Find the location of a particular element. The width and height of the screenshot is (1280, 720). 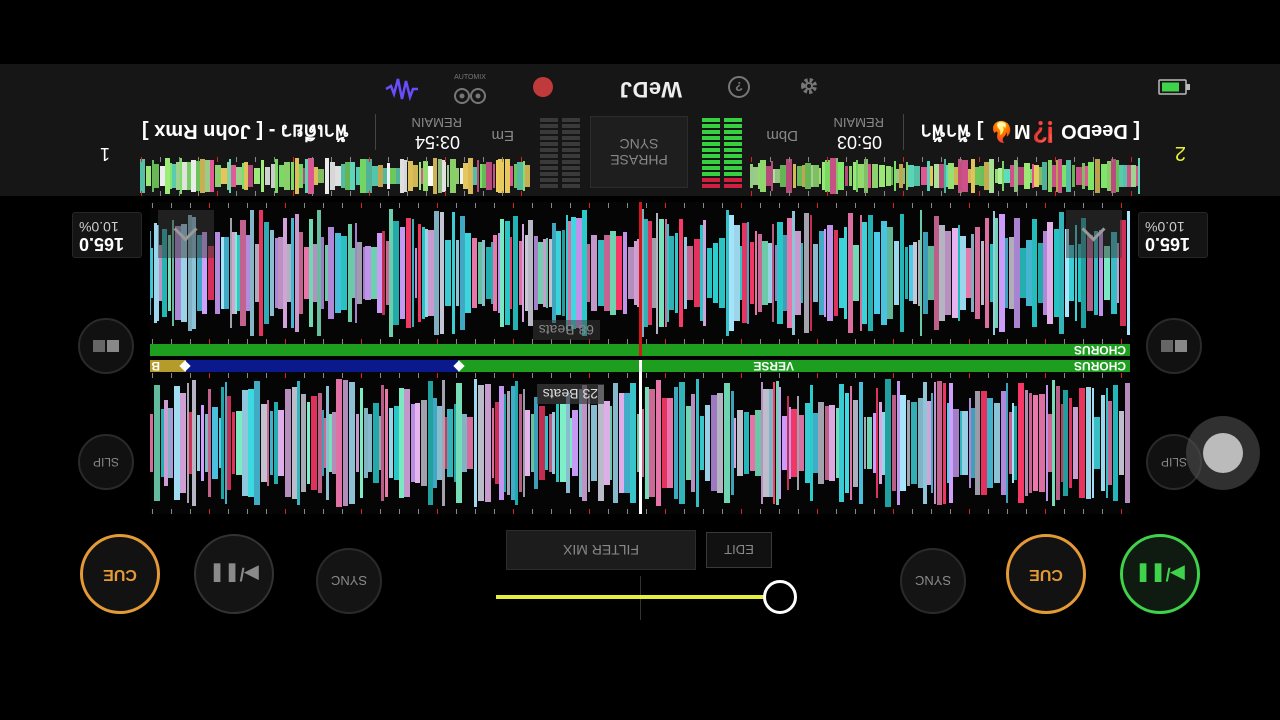

deck2-bpm-display: 165.0 10.0% is located at coordinates (1173, 235).